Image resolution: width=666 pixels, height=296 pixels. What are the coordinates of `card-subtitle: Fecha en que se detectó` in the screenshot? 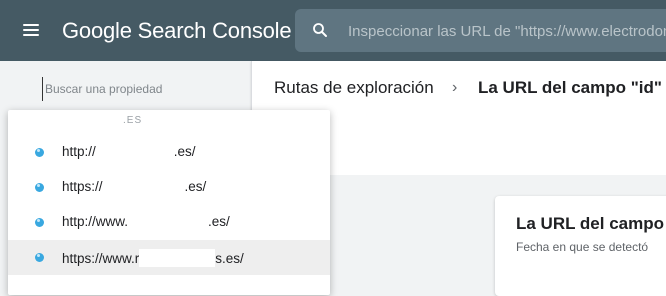 It's located at (582, 247).